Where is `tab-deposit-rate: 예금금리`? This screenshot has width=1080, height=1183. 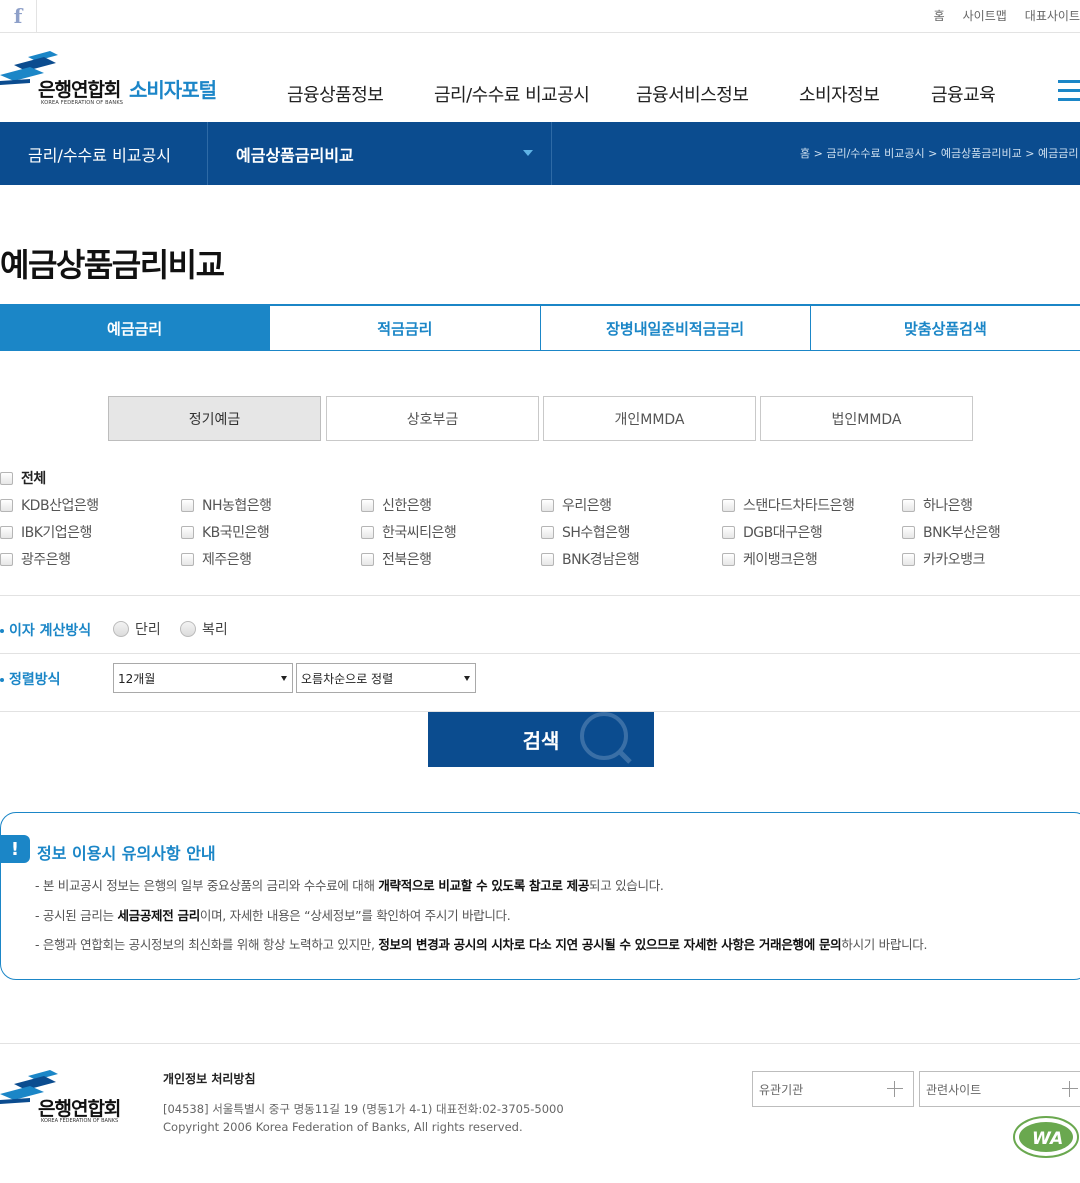
tab-deposit-rate: 예금금리 is located at coordinates (135, 328).